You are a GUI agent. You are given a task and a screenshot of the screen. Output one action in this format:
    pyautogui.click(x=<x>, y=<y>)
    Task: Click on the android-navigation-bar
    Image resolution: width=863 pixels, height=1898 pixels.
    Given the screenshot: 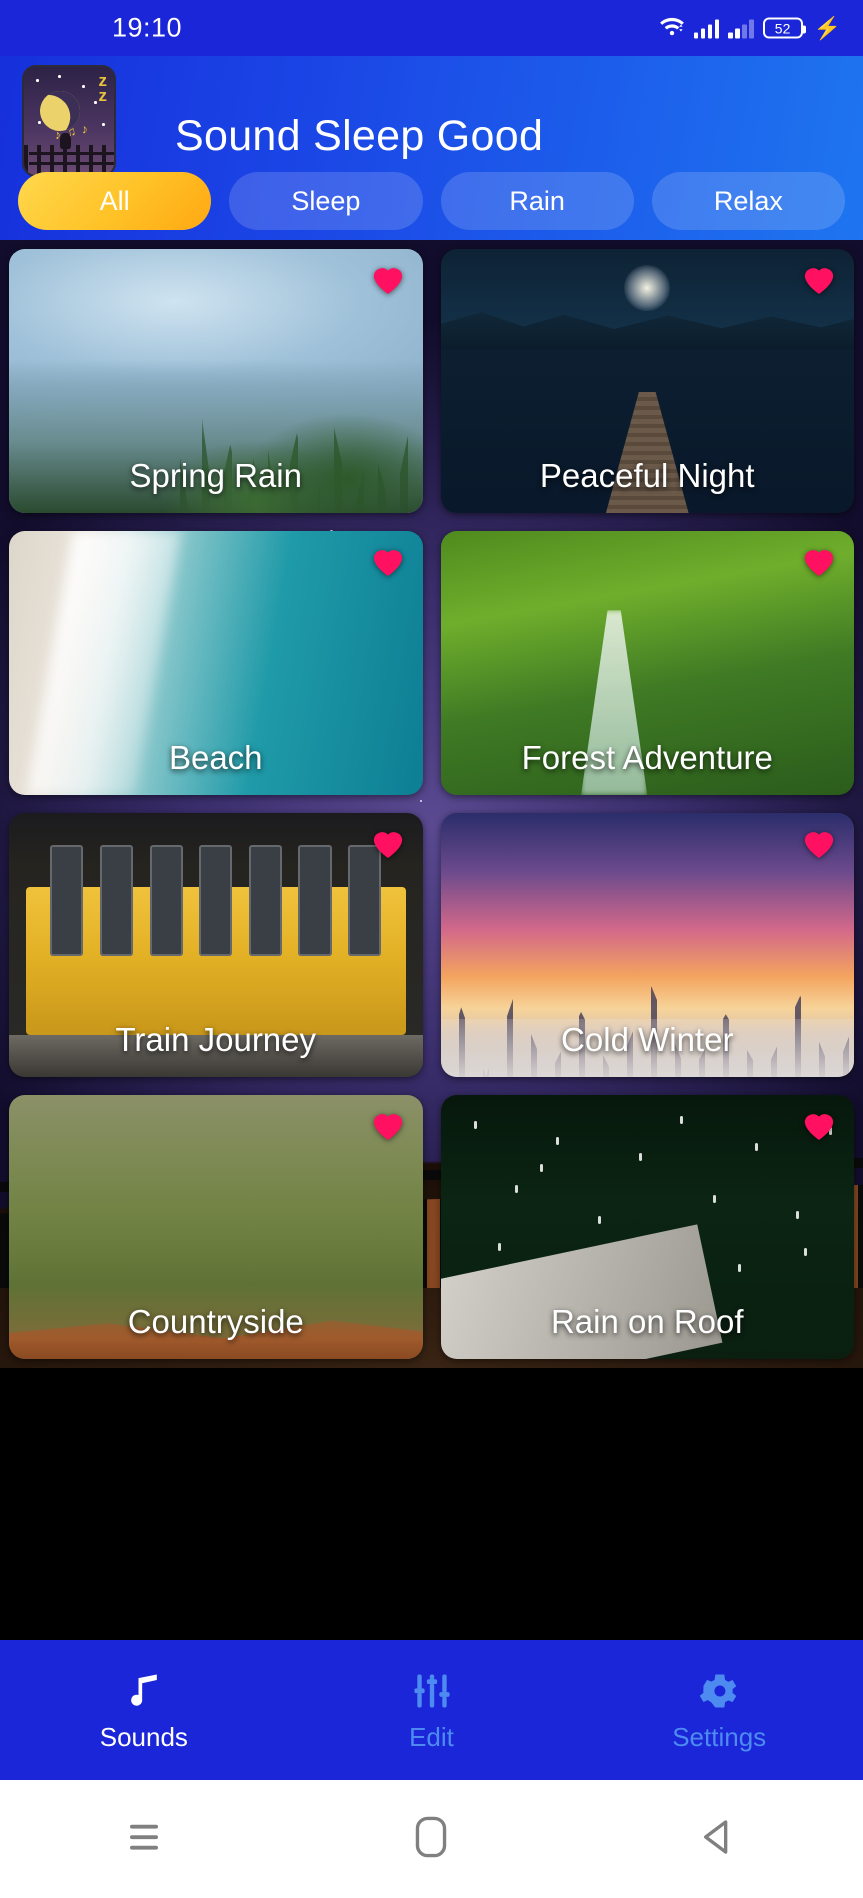 What is the action you would take?
    pyautogui.click(x=431, y=1839)
    